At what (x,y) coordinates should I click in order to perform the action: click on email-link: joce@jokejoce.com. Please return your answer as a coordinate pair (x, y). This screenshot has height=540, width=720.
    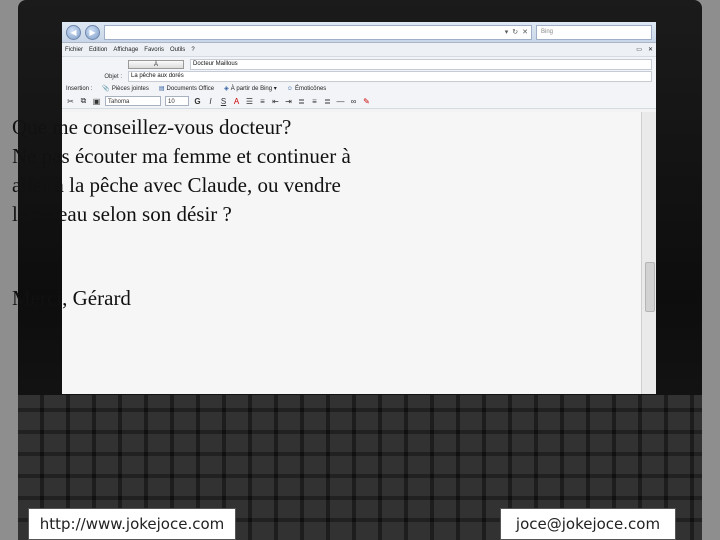
    Looking at the image, I should click on (588, 524).